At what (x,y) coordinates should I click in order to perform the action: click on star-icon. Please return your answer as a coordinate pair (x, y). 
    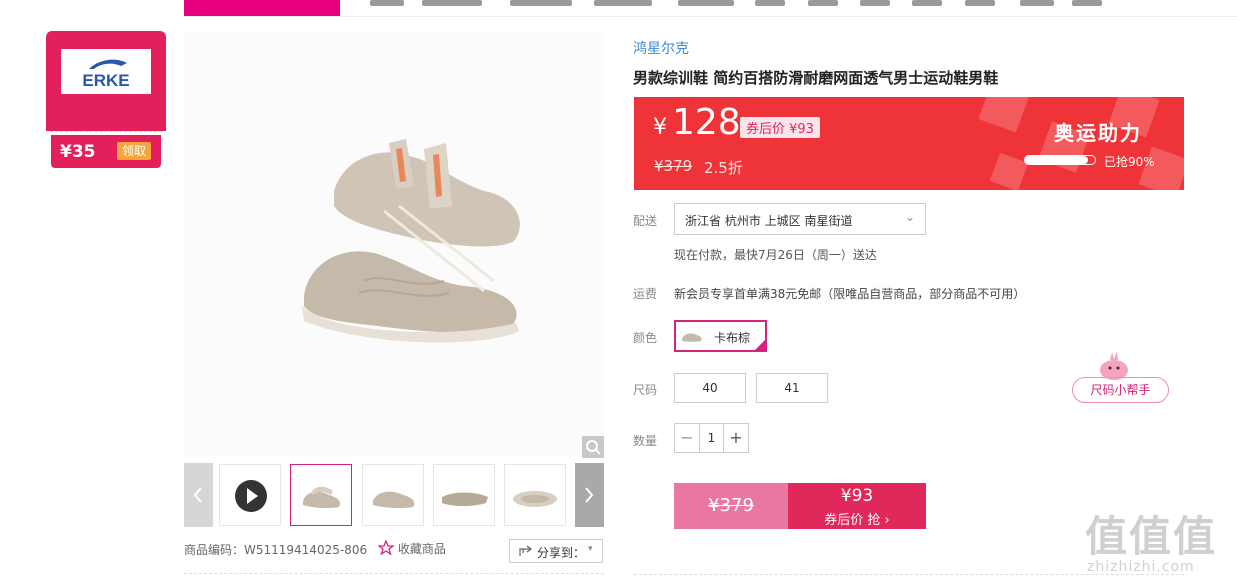
    Looking at the image, I should click on (386, 547).